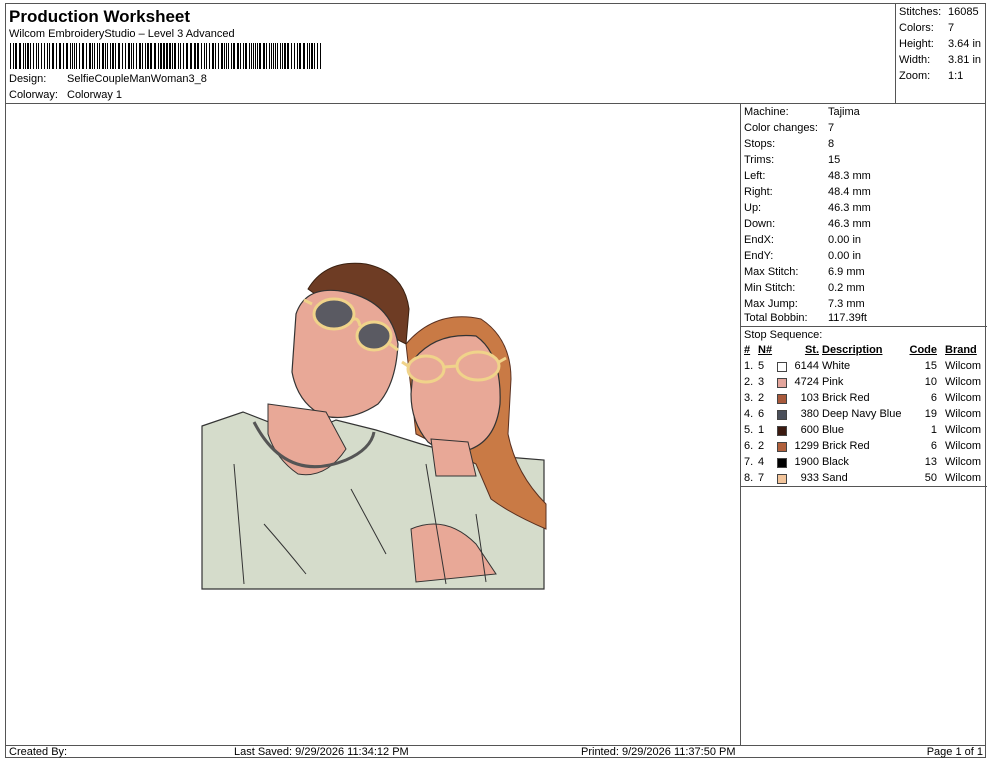 The image size is (990, 762). What do you see at coordinates (916, 28) in the screenshot?
I see `summary-label: Colors:` at bounding box center [916, 28].